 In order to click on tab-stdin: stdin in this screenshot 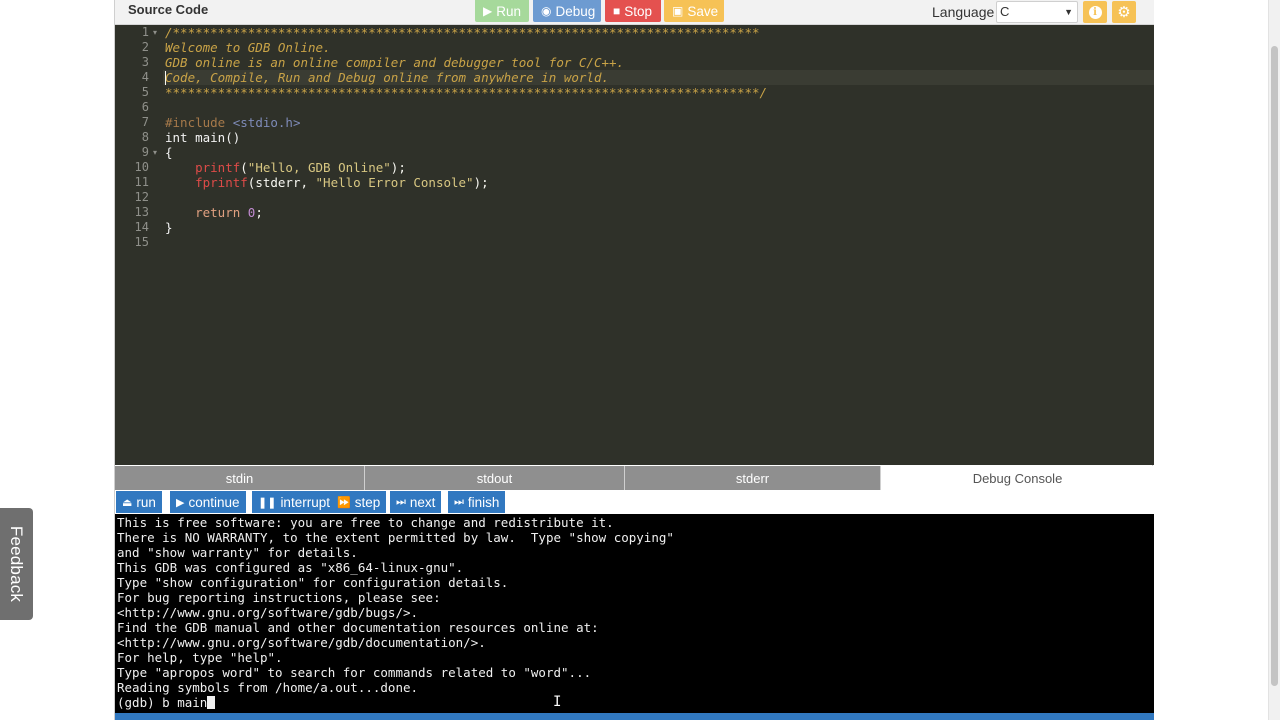, I will do `click(240, 478)`.